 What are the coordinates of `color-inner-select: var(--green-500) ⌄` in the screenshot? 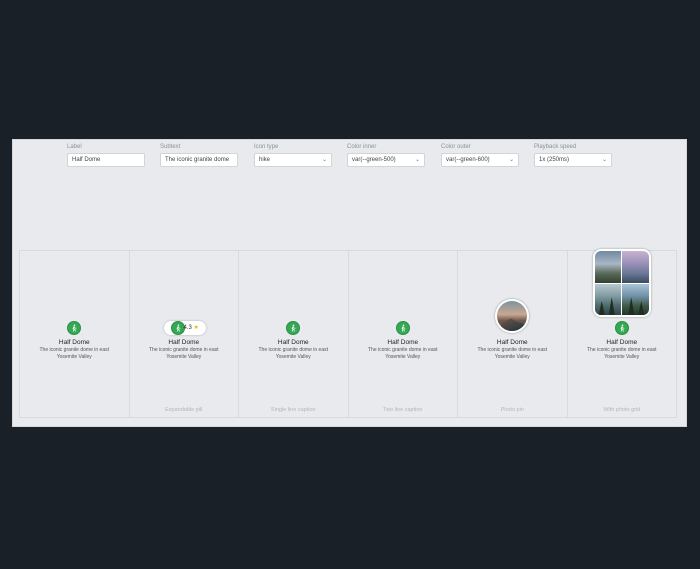 It's located at (386, 160).